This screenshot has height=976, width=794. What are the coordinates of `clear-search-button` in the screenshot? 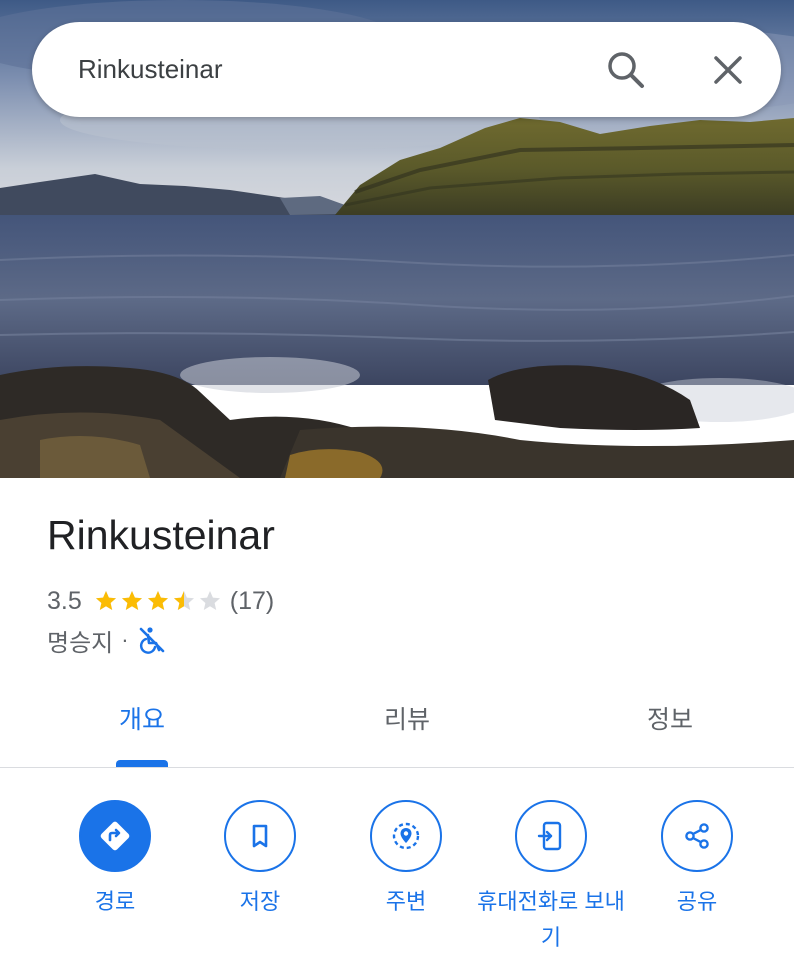 It's located at (728, 70).